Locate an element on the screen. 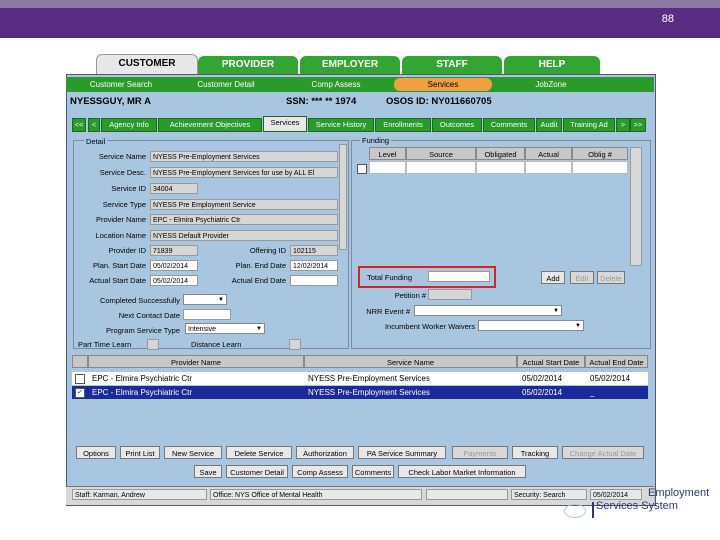  subtab-customer-search: Customer Search is located at coordinates (121, 84).